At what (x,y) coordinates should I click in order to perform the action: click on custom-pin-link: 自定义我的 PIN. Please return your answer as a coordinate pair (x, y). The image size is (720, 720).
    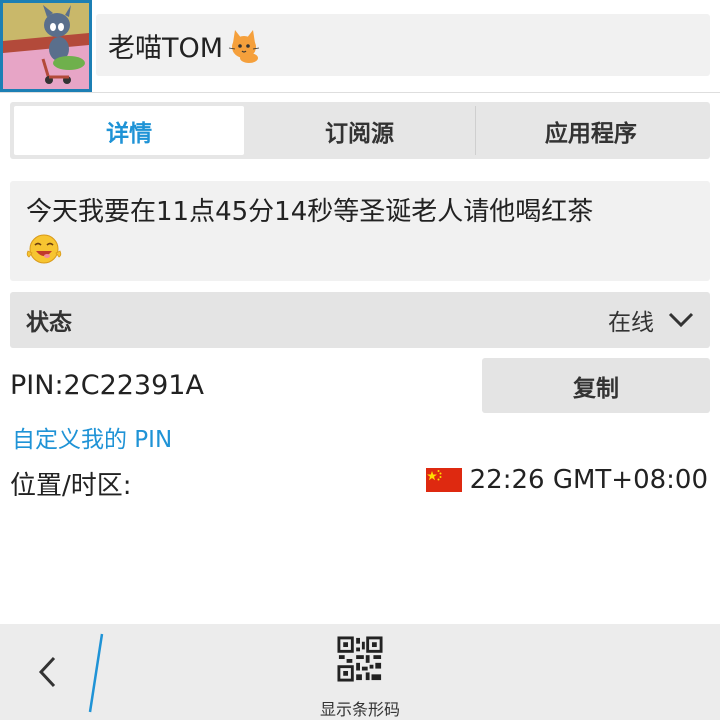
    Looking at the image, I should click on (92, 437).